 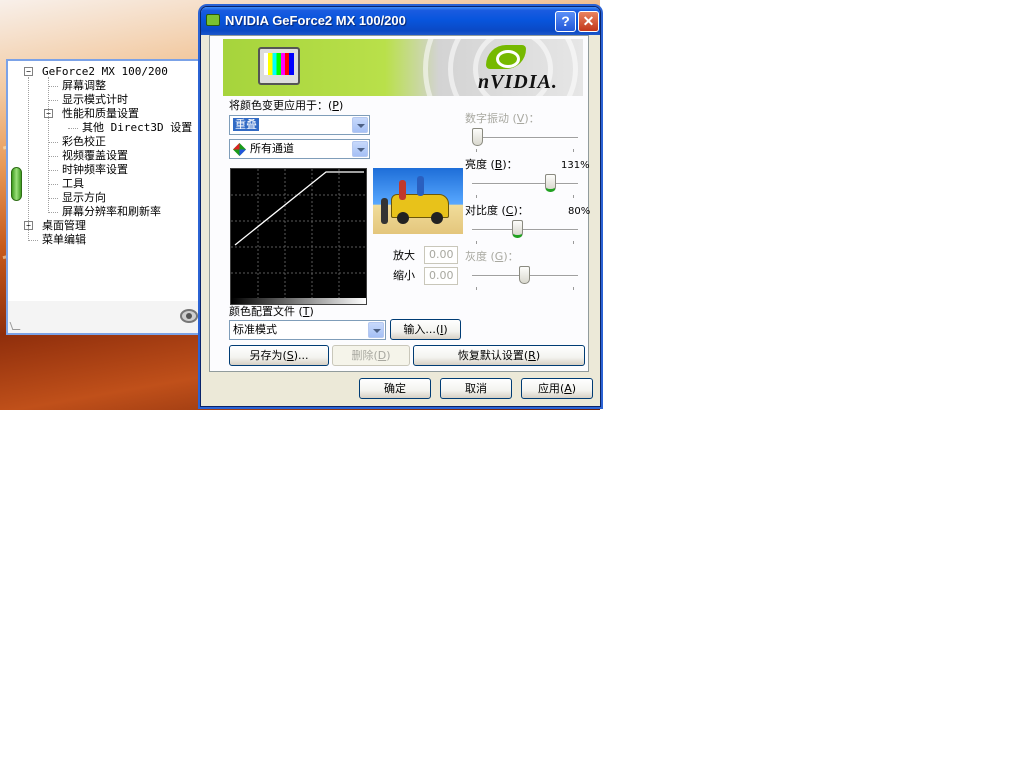 What do you see at coordinates (517, 229) in the screenshot?
I see `contrast-thumb` at bounding box center [517, 229].